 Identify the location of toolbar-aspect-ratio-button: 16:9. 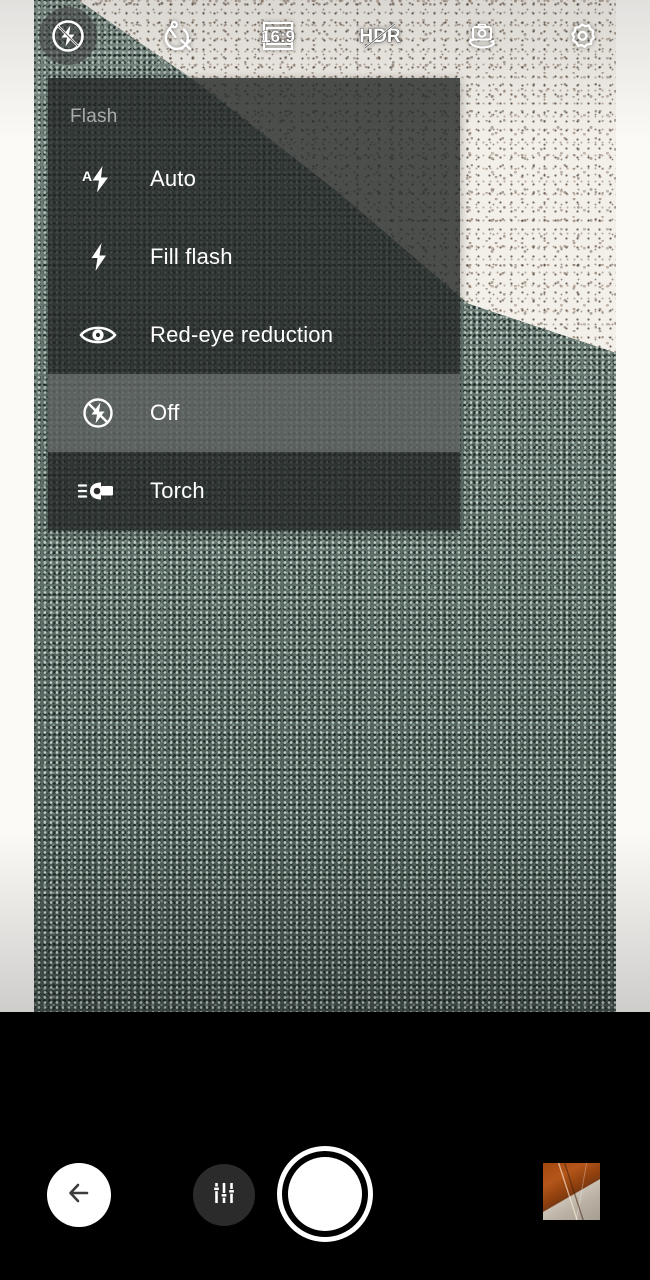
(278, 36).